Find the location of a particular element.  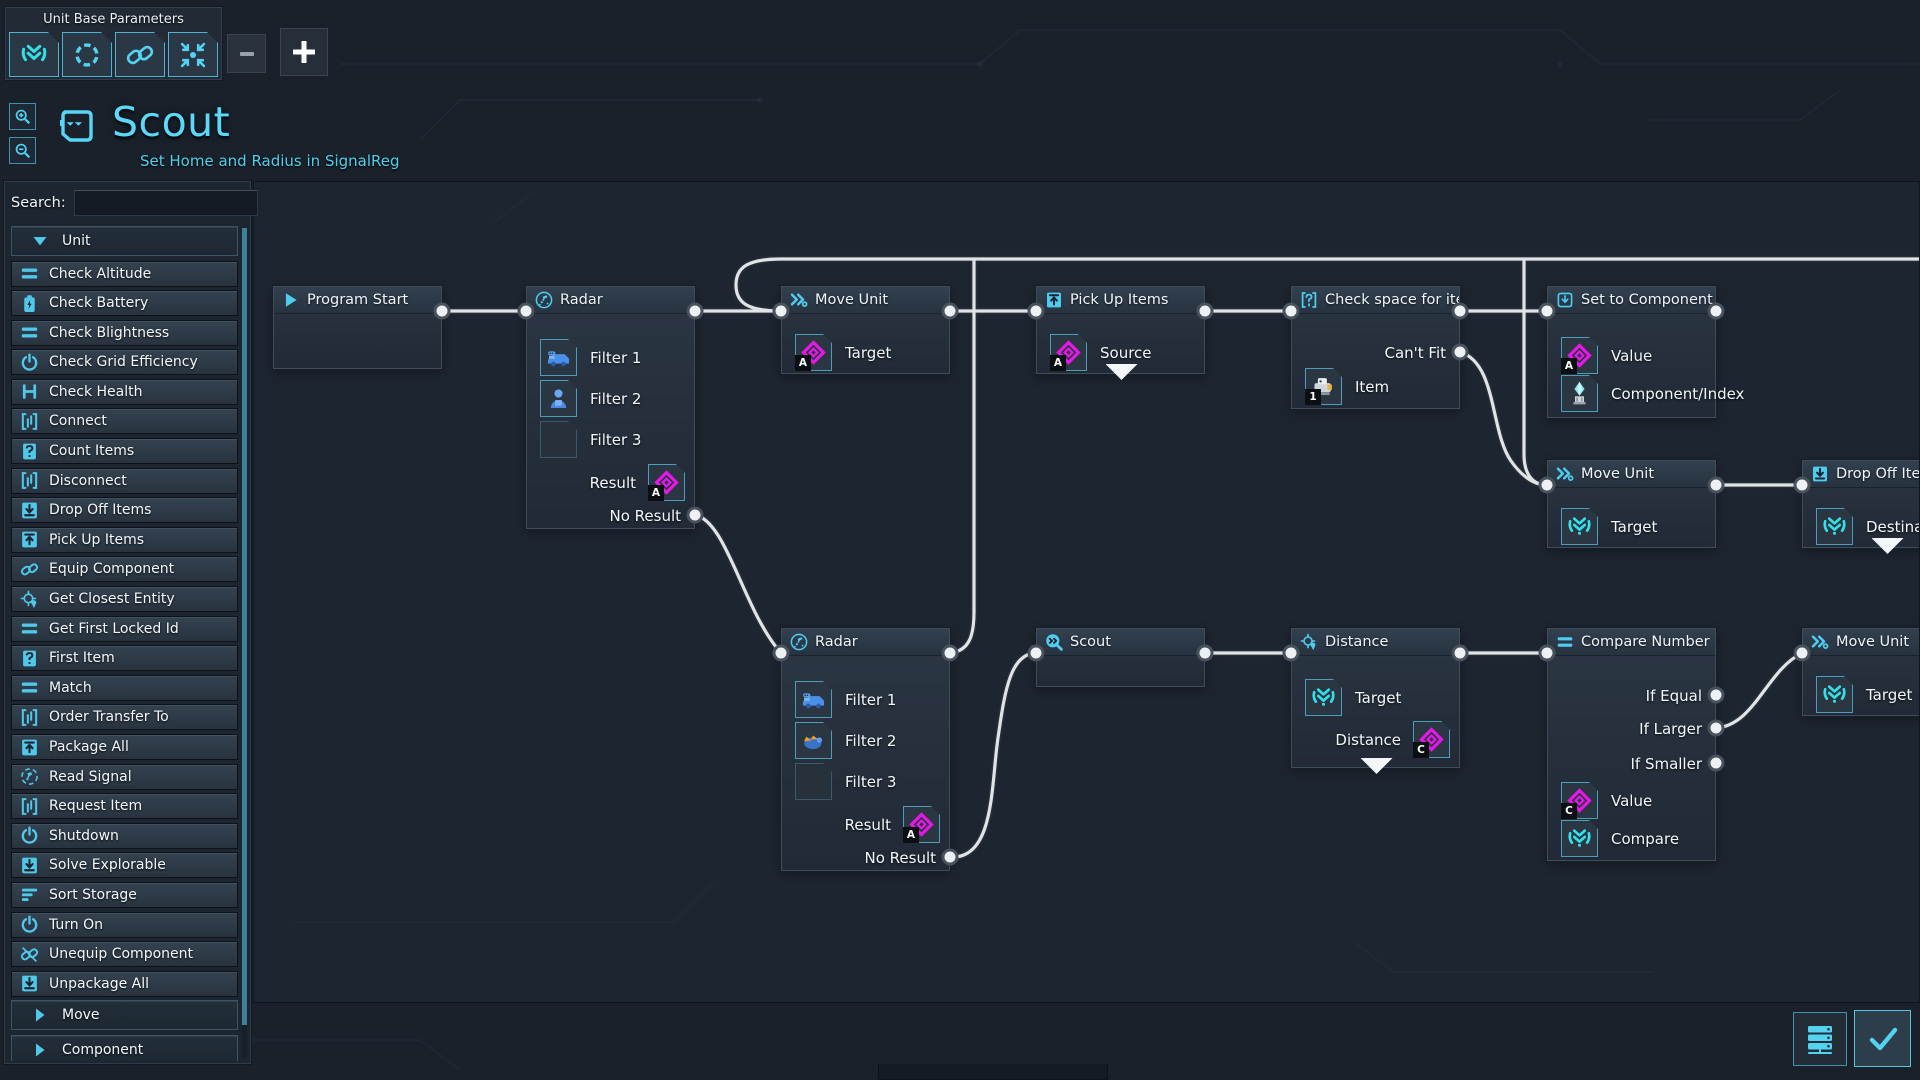

port-compare-number-if-equal is located at coordinates (1716, 695).